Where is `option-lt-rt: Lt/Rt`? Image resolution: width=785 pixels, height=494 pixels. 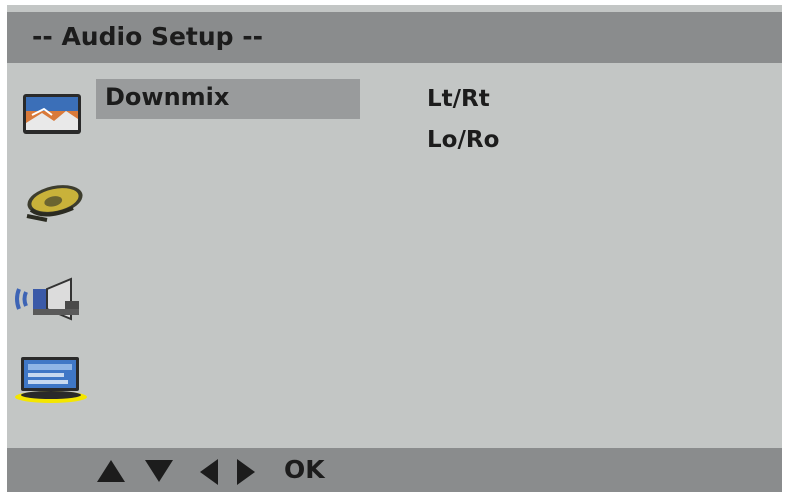
option-lt-rt: Lt/Rt is located at coordinates (458, 99).